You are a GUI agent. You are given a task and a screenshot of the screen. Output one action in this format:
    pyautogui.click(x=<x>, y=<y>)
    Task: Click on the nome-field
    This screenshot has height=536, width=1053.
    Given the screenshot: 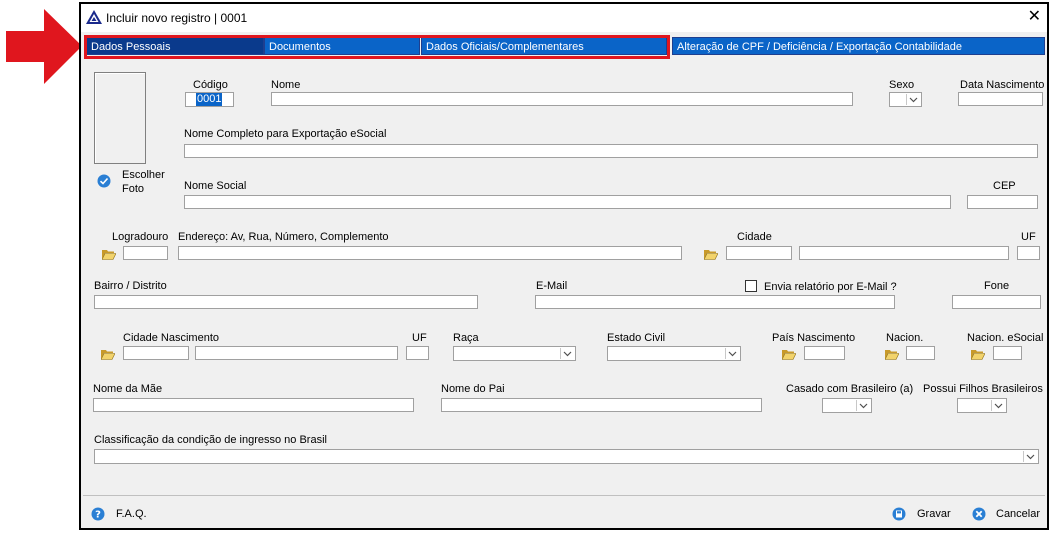 What is the action you would take?
    pyautogui.click(x=562, y=99)
    